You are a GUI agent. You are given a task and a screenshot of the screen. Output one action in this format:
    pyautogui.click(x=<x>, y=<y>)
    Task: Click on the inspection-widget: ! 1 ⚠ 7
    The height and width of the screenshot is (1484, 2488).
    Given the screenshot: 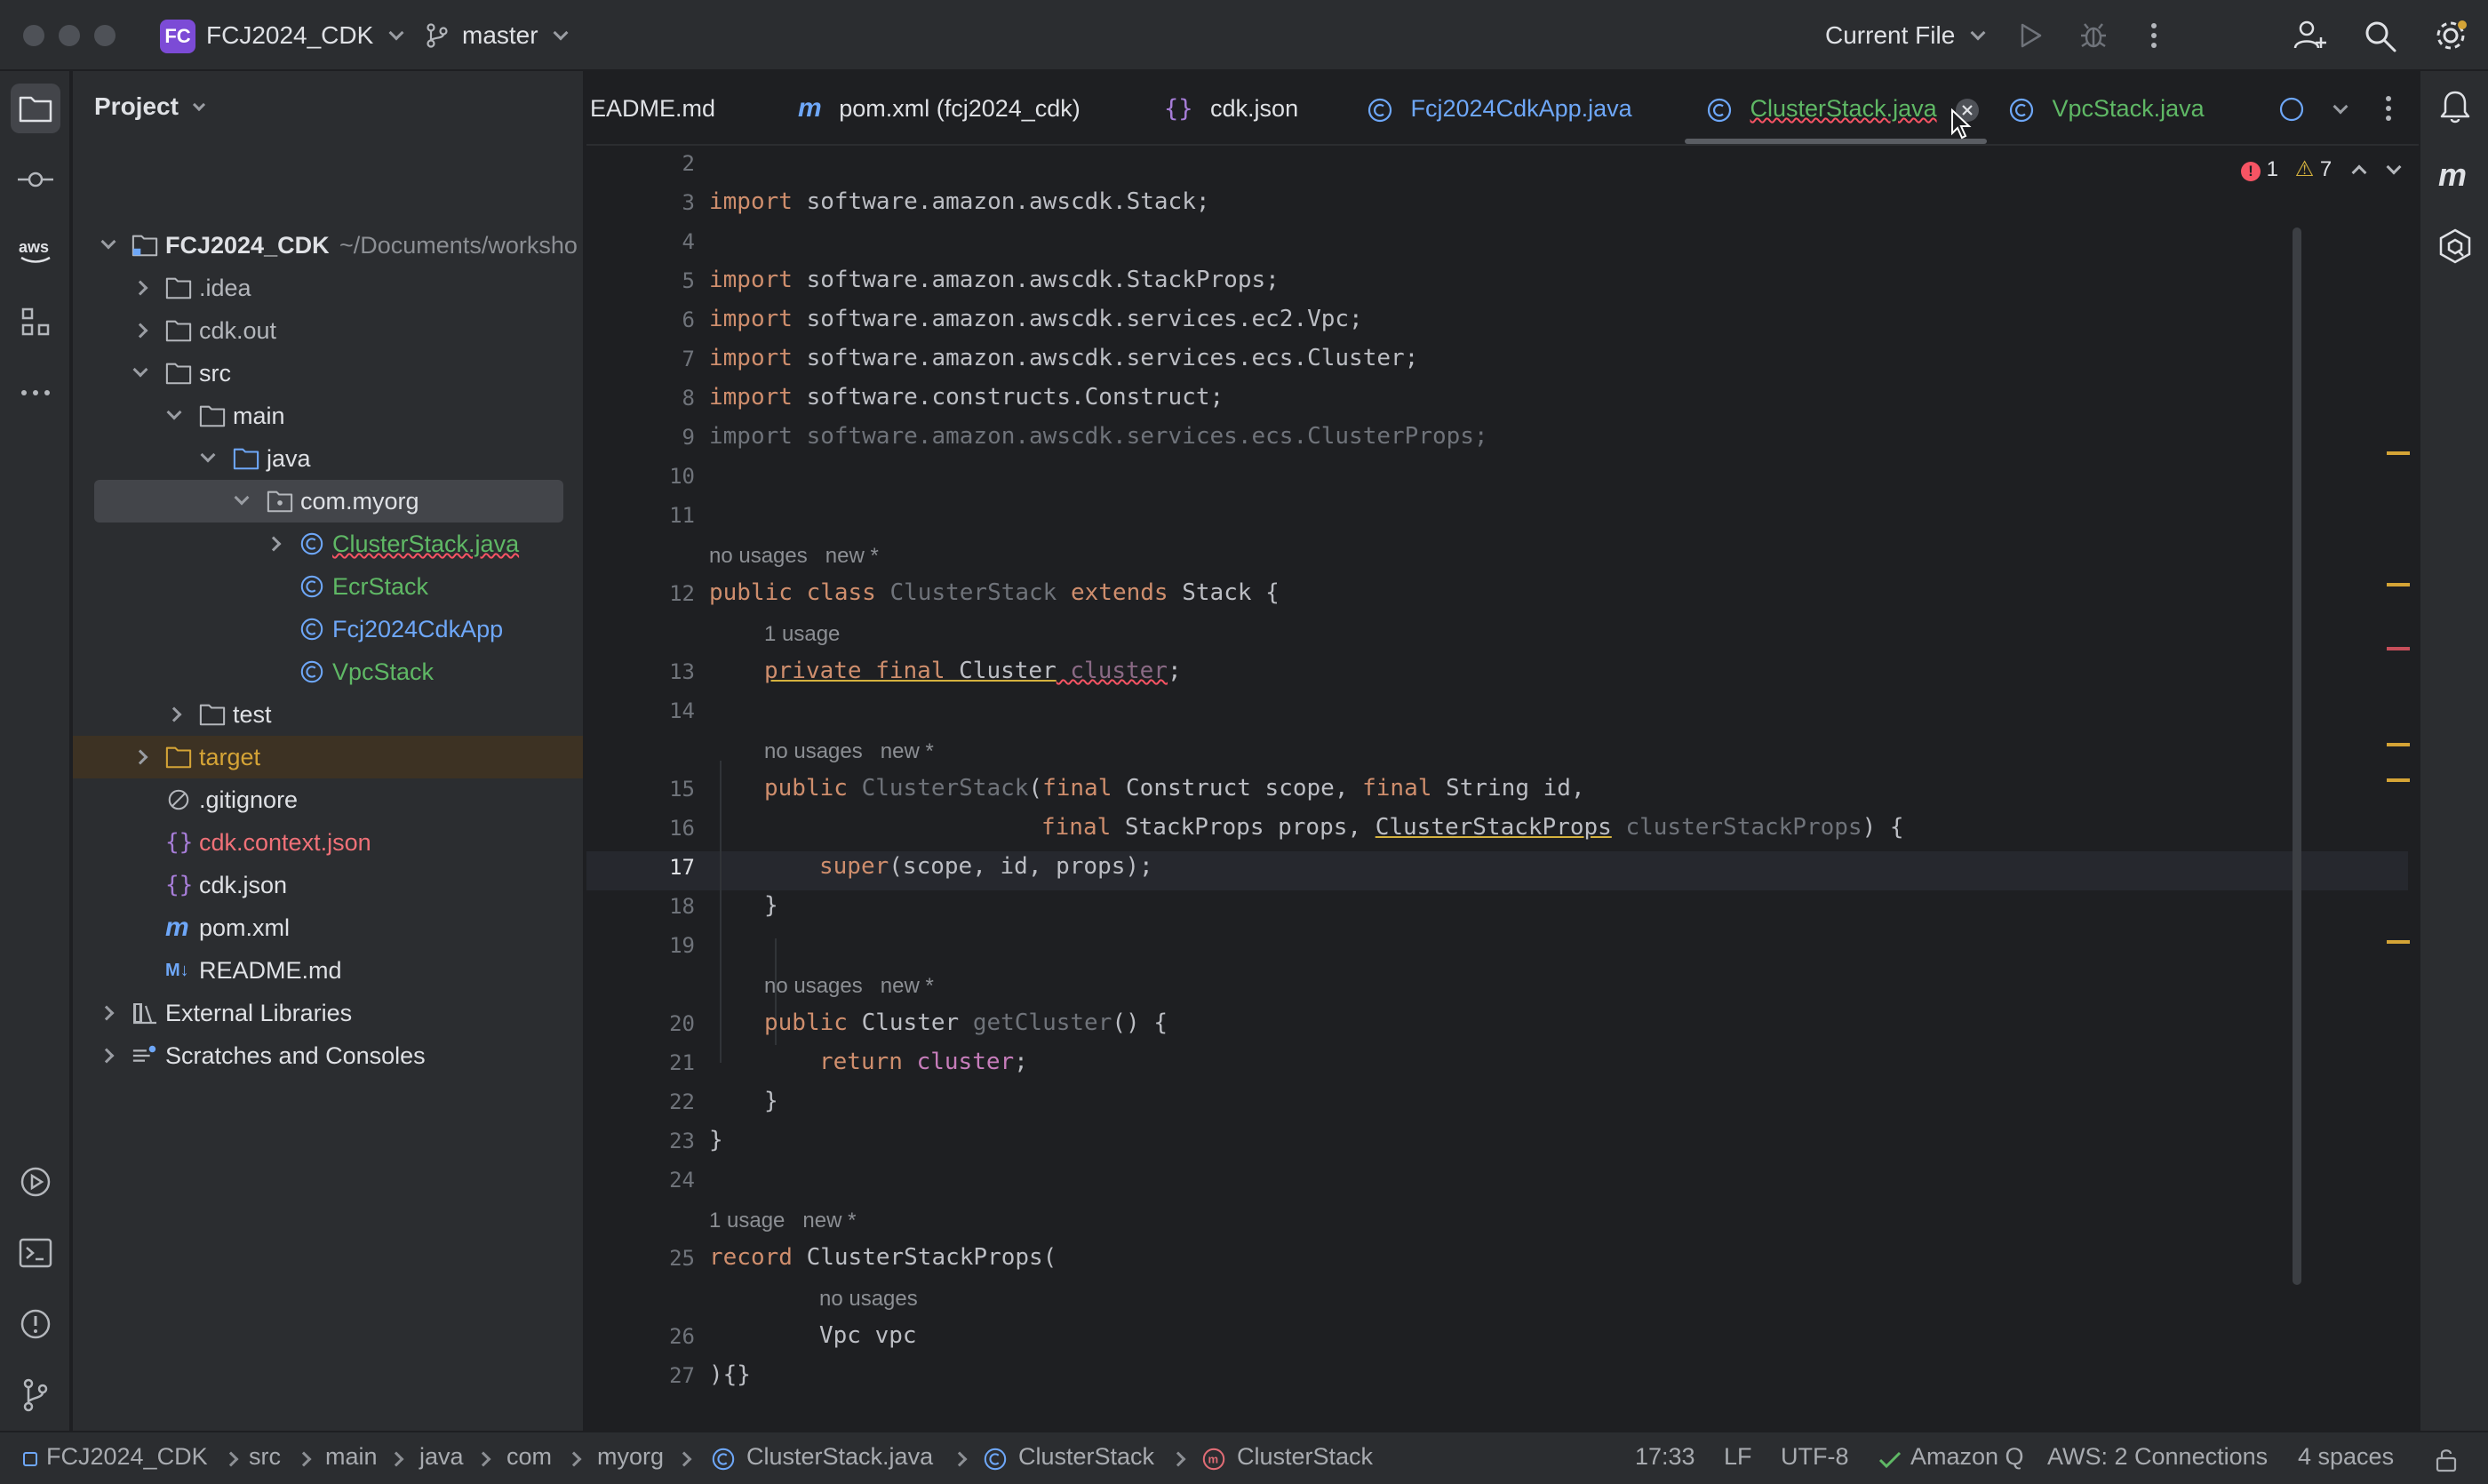 What is the action you would take?
    pyautogui.click(x=2321, y=169)
    